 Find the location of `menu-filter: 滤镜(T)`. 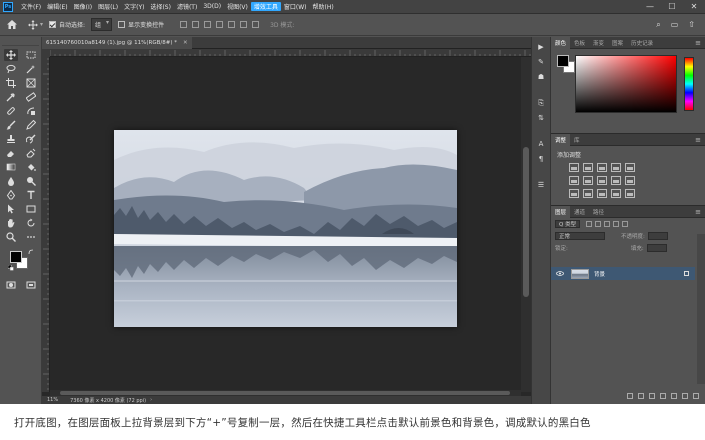

menu-filter: 滤镜(T) is located at coordinates (187, 6).